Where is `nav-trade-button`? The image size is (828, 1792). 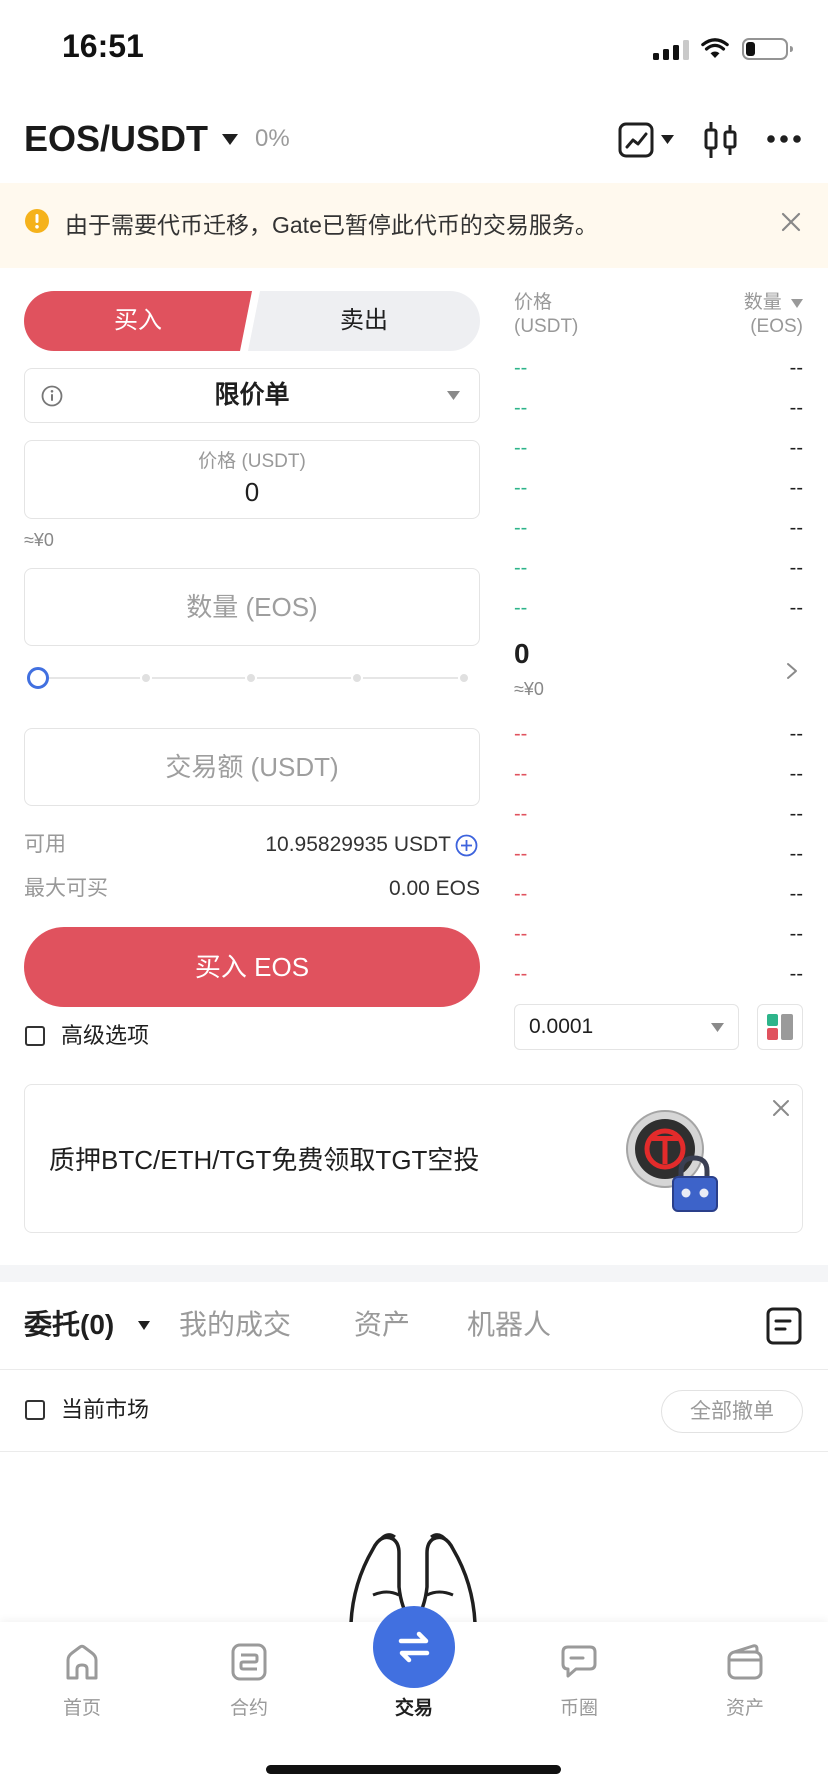
nav-trade-button is located at coordinates (414, 1647).